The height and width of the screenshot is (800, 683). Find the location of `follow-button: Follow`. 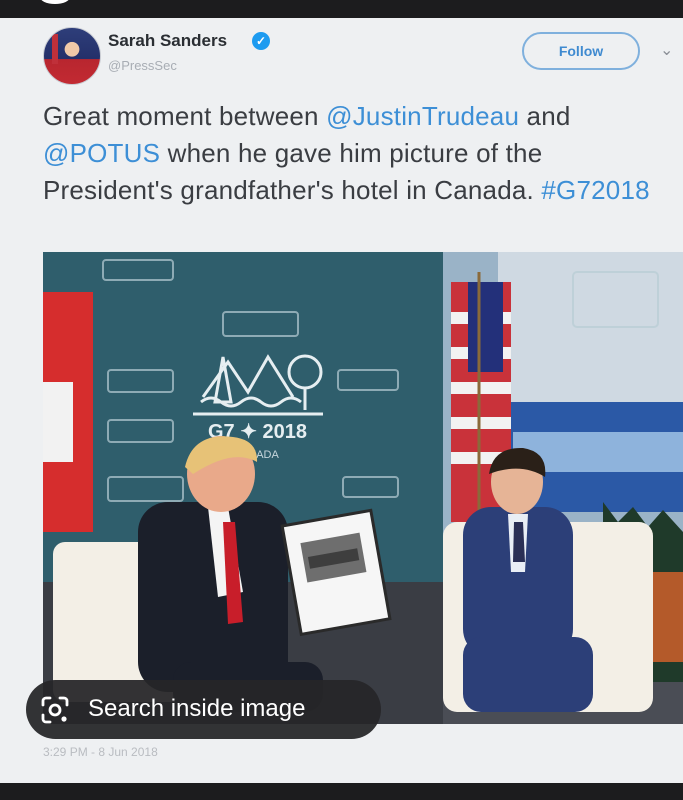

follow-button: Follow is located at coordinates (581, 51).